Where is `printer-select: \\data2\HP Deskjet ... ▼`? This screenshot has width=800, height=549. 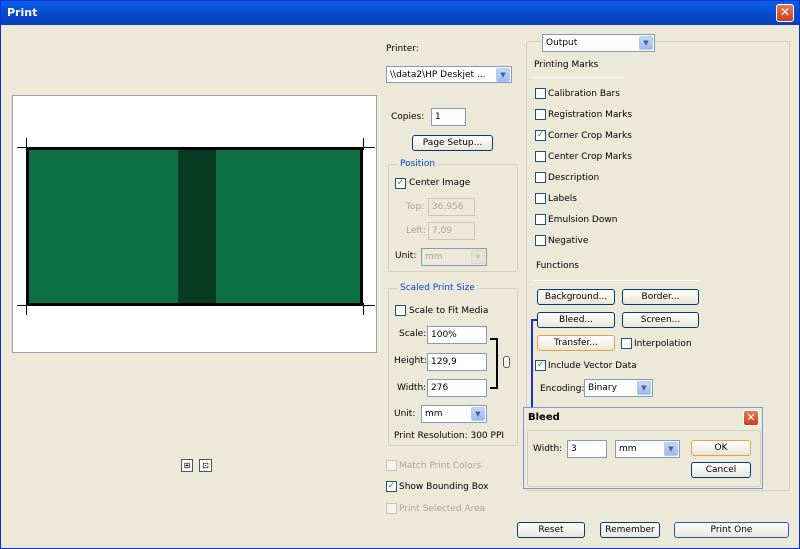
printer-select: \\data2\HP Deskjet ... ▼ is located at coordinates (449, 74).